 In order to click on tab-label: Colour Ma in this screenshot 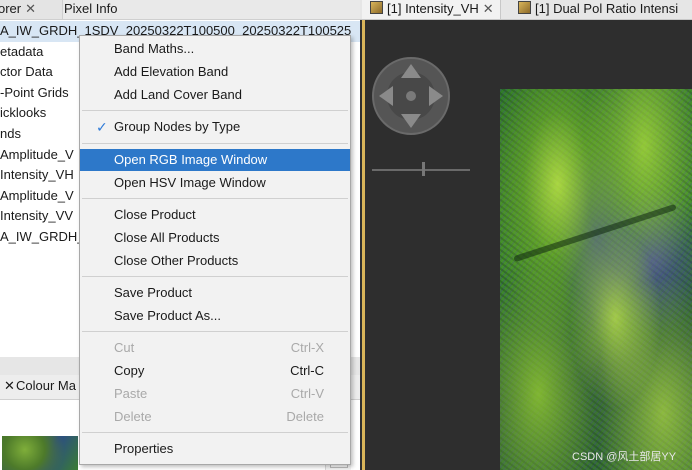, I will do `click(46, 385)`.